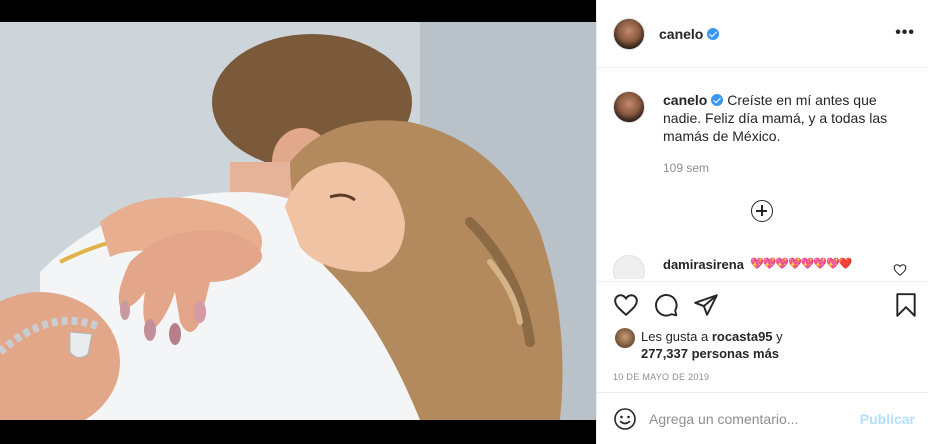 The image size is (928, 444). I want to click on add-comment-bar: Publicar, so click(762, 418).